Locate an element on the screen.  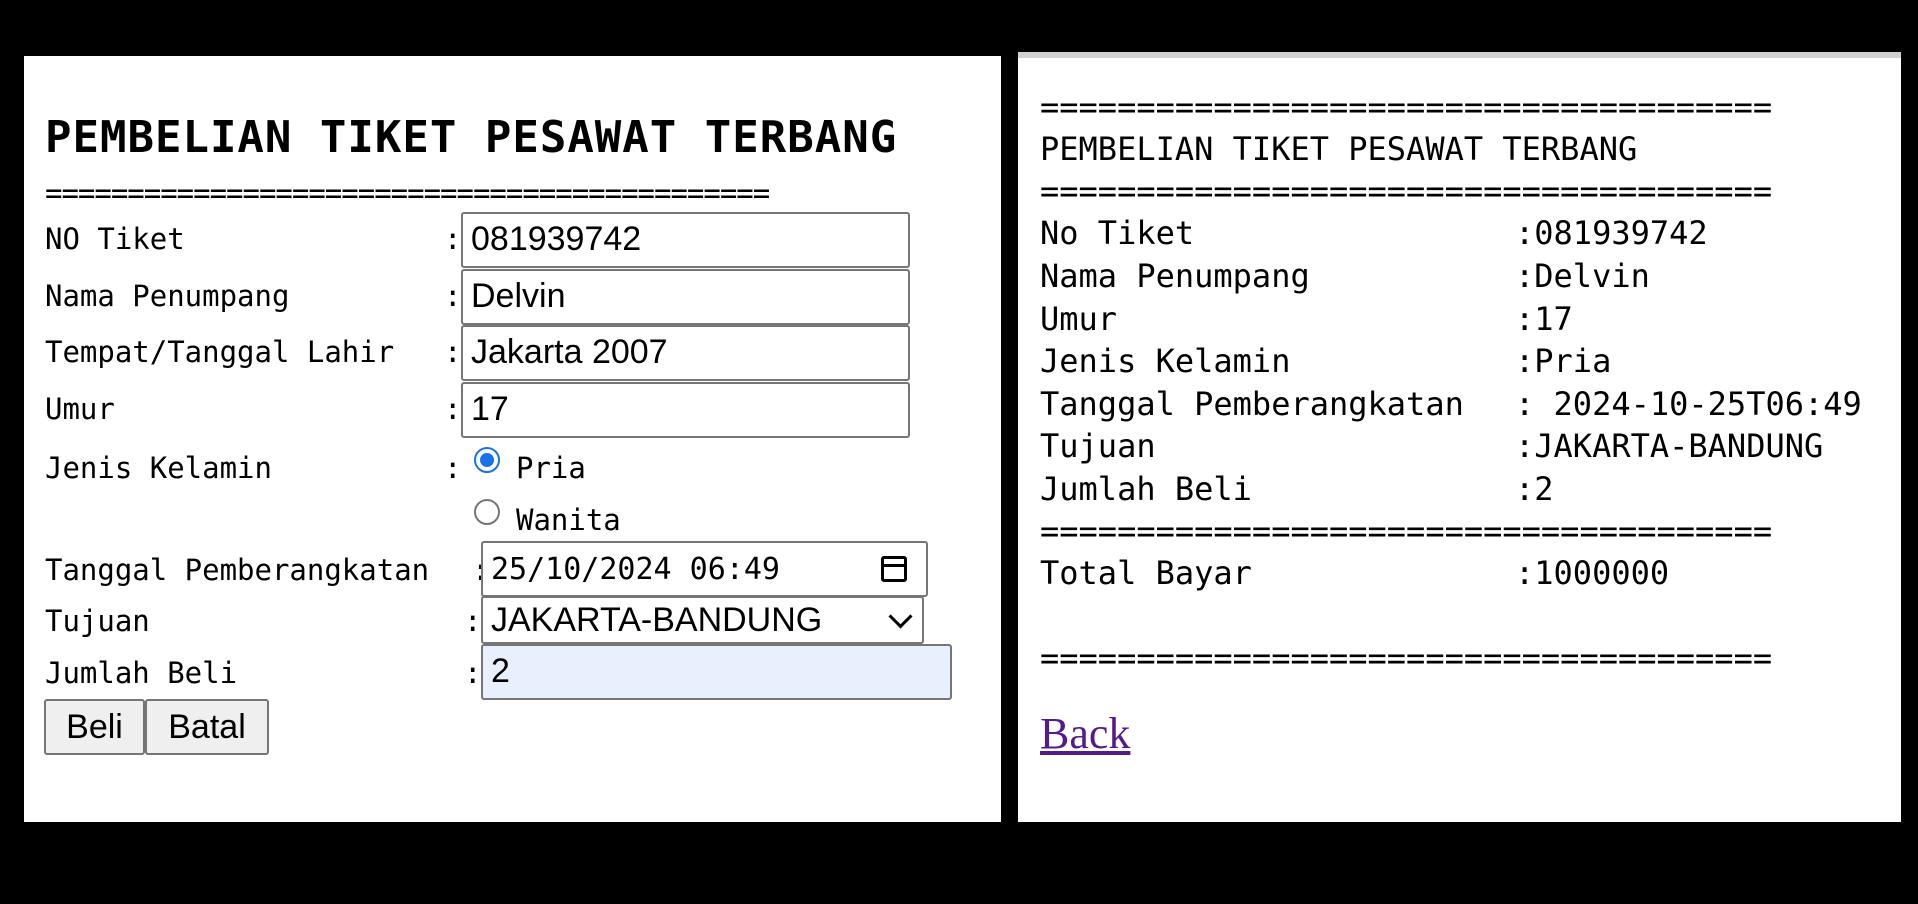
receipt-row-label: Umur is located at coordinates (1079, 319).